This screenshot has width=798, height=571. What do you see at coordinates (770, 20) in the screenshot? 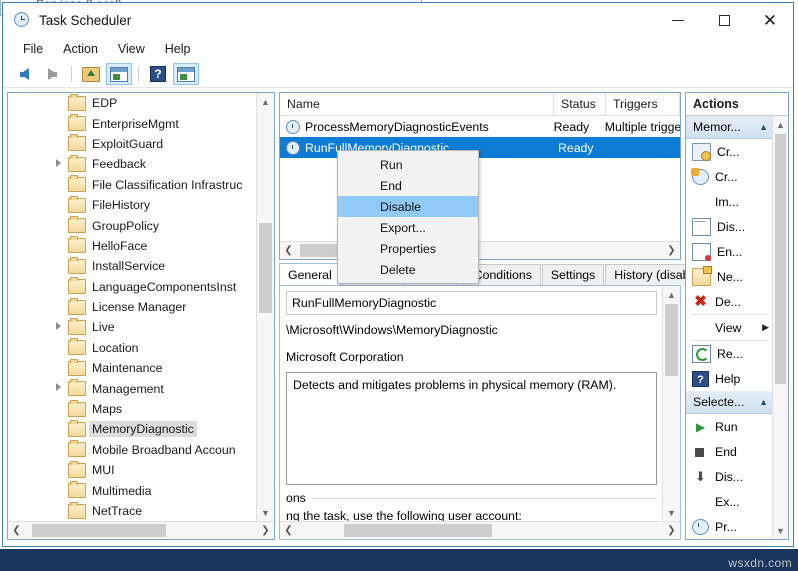
I see `close-button: ✕` at bounding box center [770, 20].